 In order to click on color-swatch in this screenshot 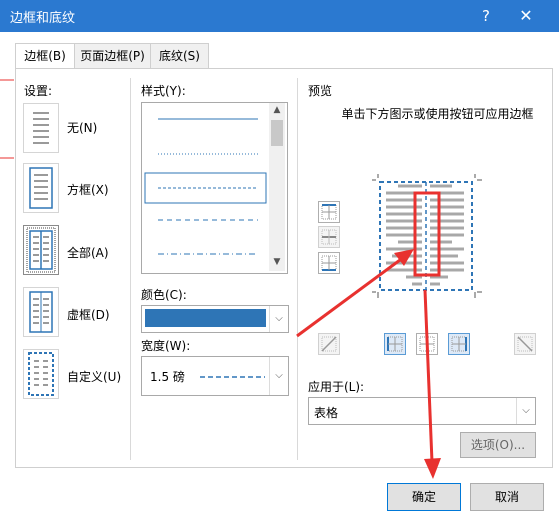, I will do `click(205, 318)`.